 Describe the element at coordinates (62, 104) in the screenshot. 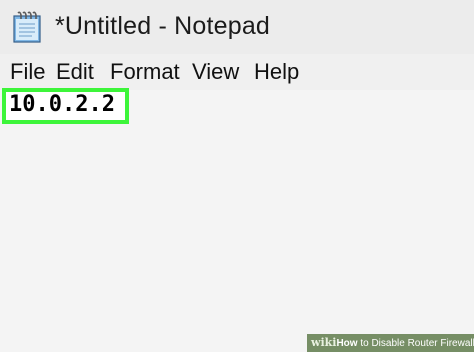

I see `editor-text: 10.0.2.2` at that location.